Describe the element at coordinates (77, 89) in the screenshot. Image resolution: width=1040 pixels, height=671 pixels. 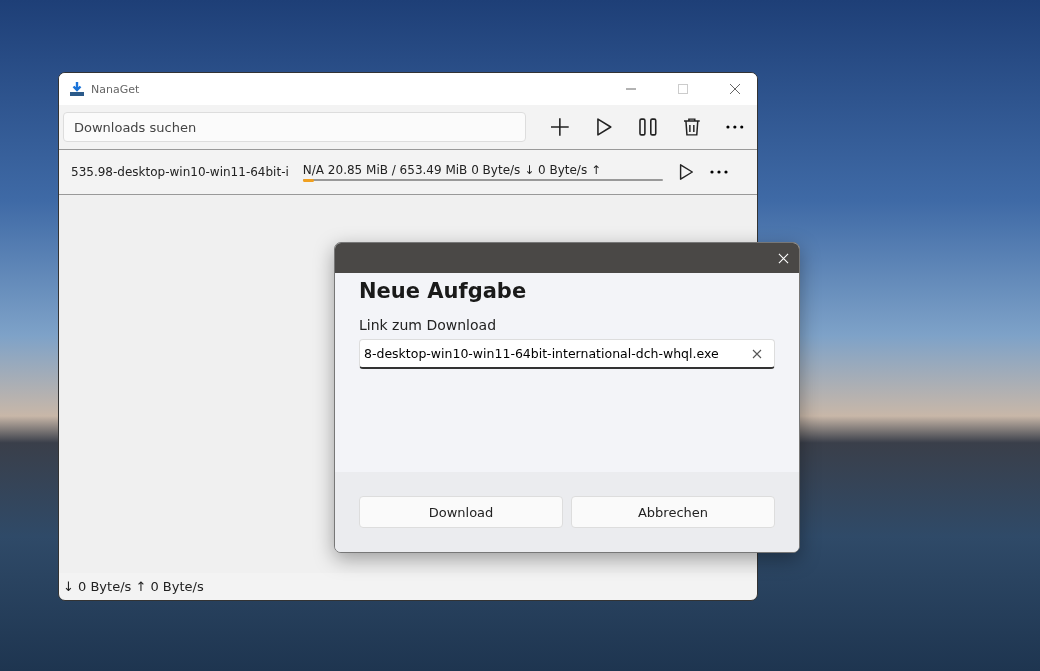
I see `download-icon` at that location.